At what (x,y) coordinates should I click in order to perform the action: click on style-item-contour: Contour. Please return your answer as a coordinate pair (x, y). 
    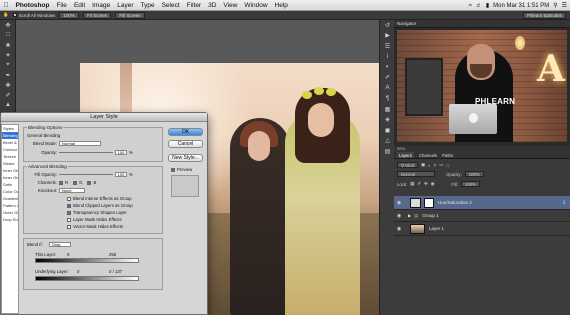
    Looking at the image, I should click on (10, 149).